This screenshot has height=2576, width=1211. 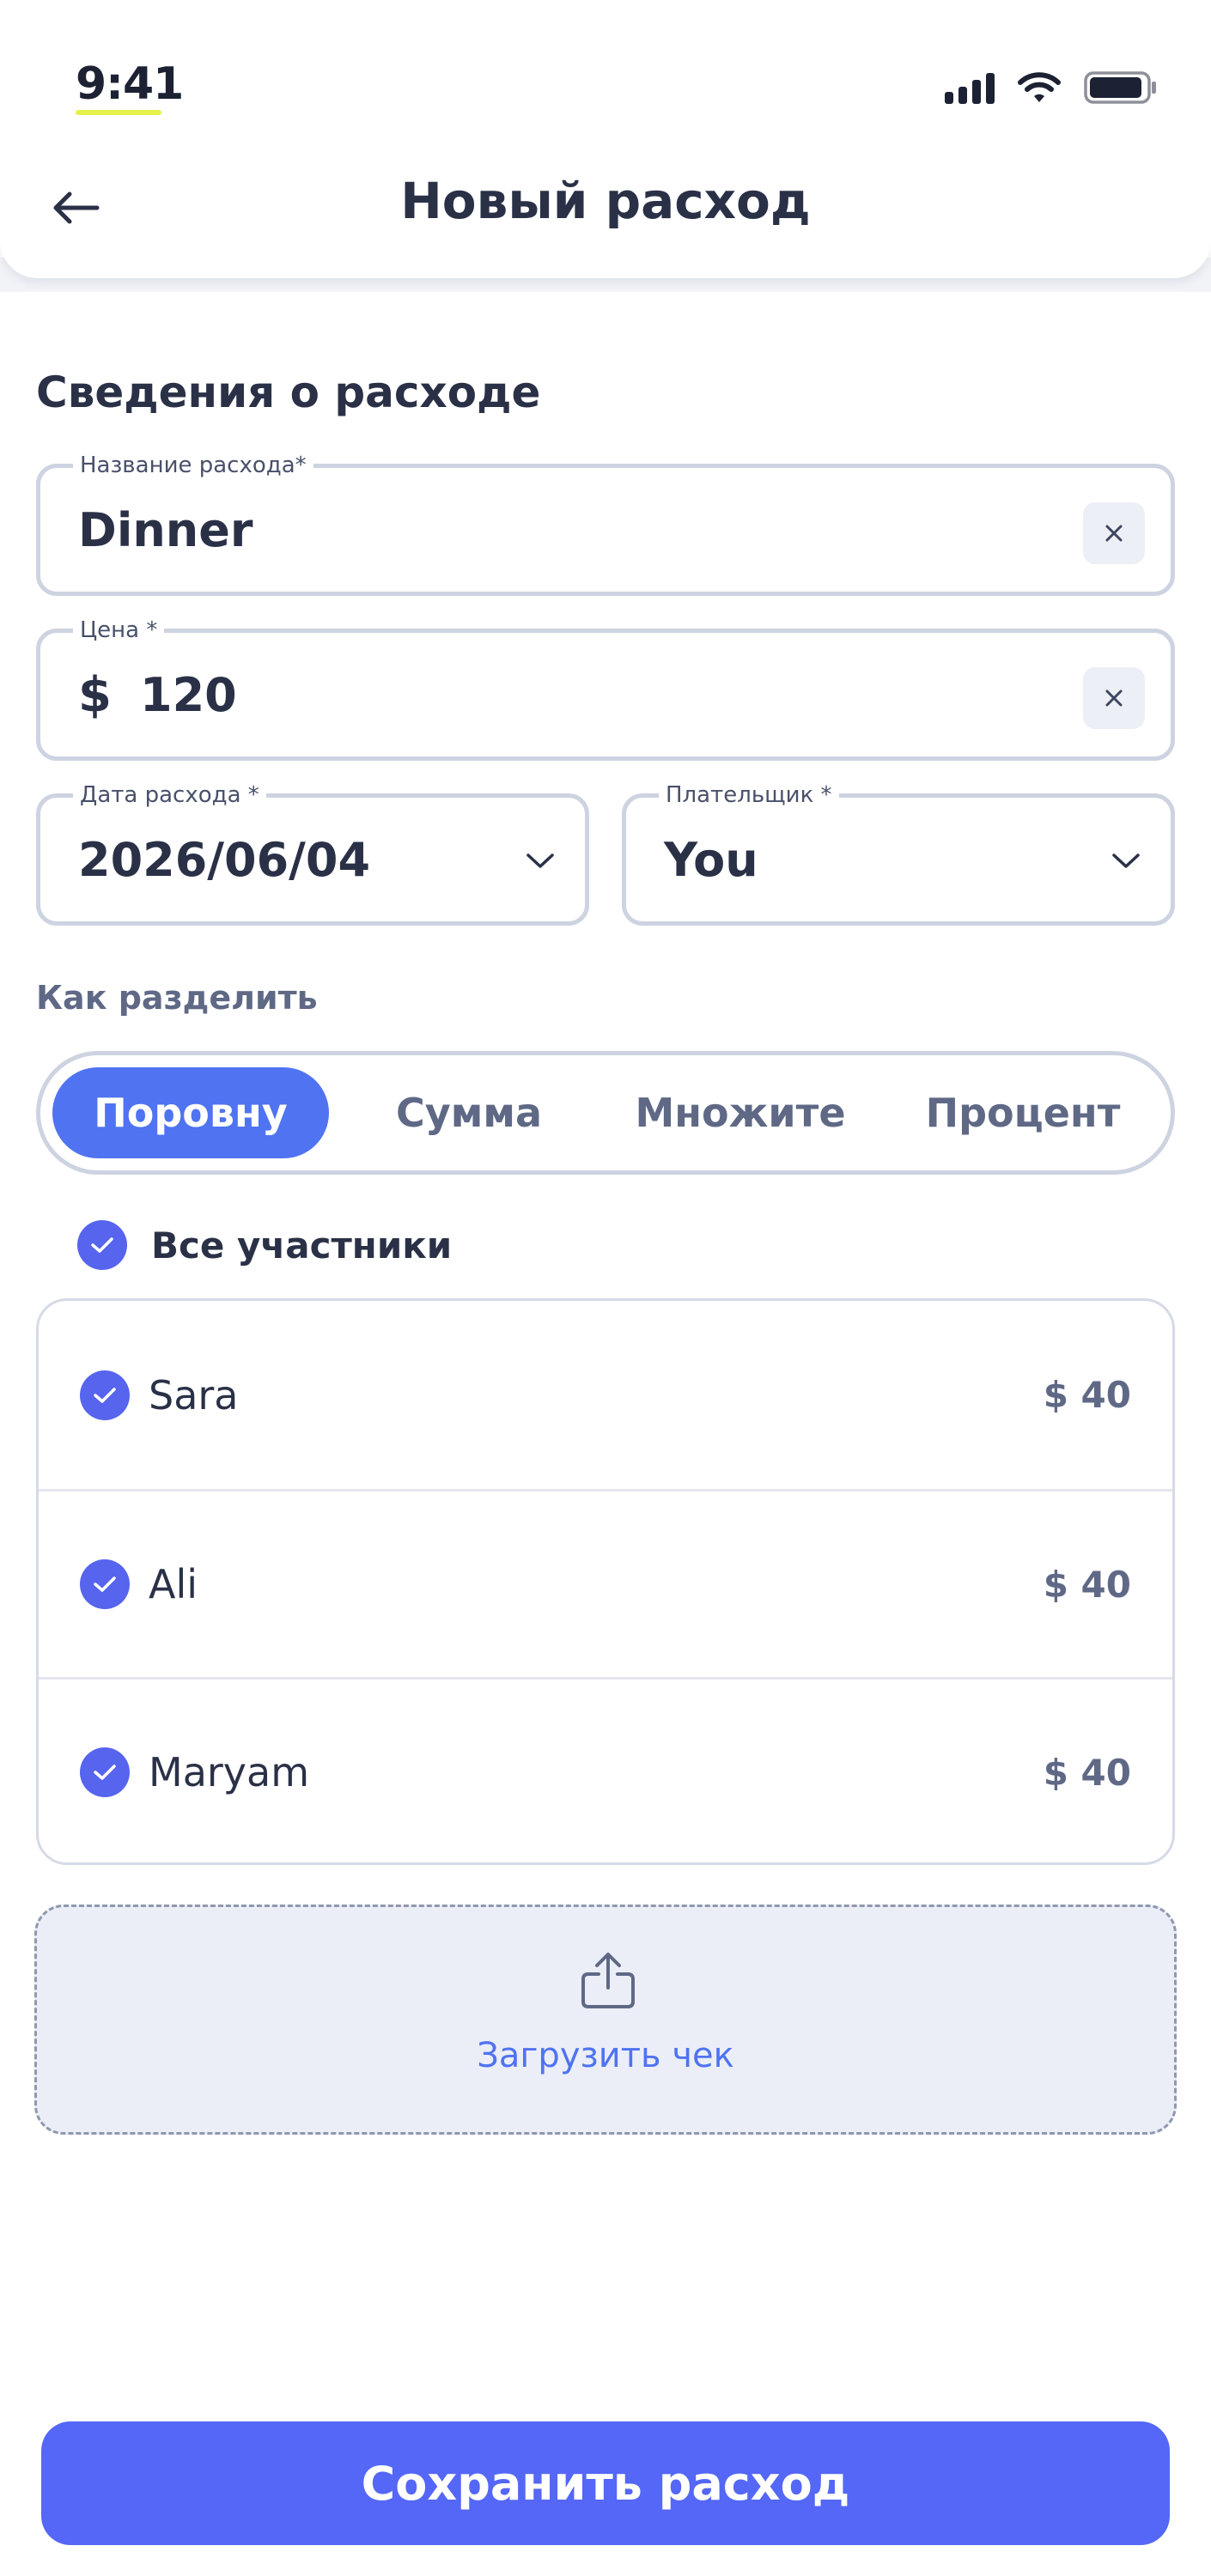 What do you see at coordinates (194, 1395) in the screenshot?
I see `participant-name: Sara` at bounding box center [194, 1395].